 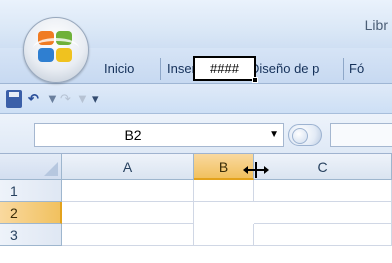 I want to click on cell-c1, so click(x=323, y=191).